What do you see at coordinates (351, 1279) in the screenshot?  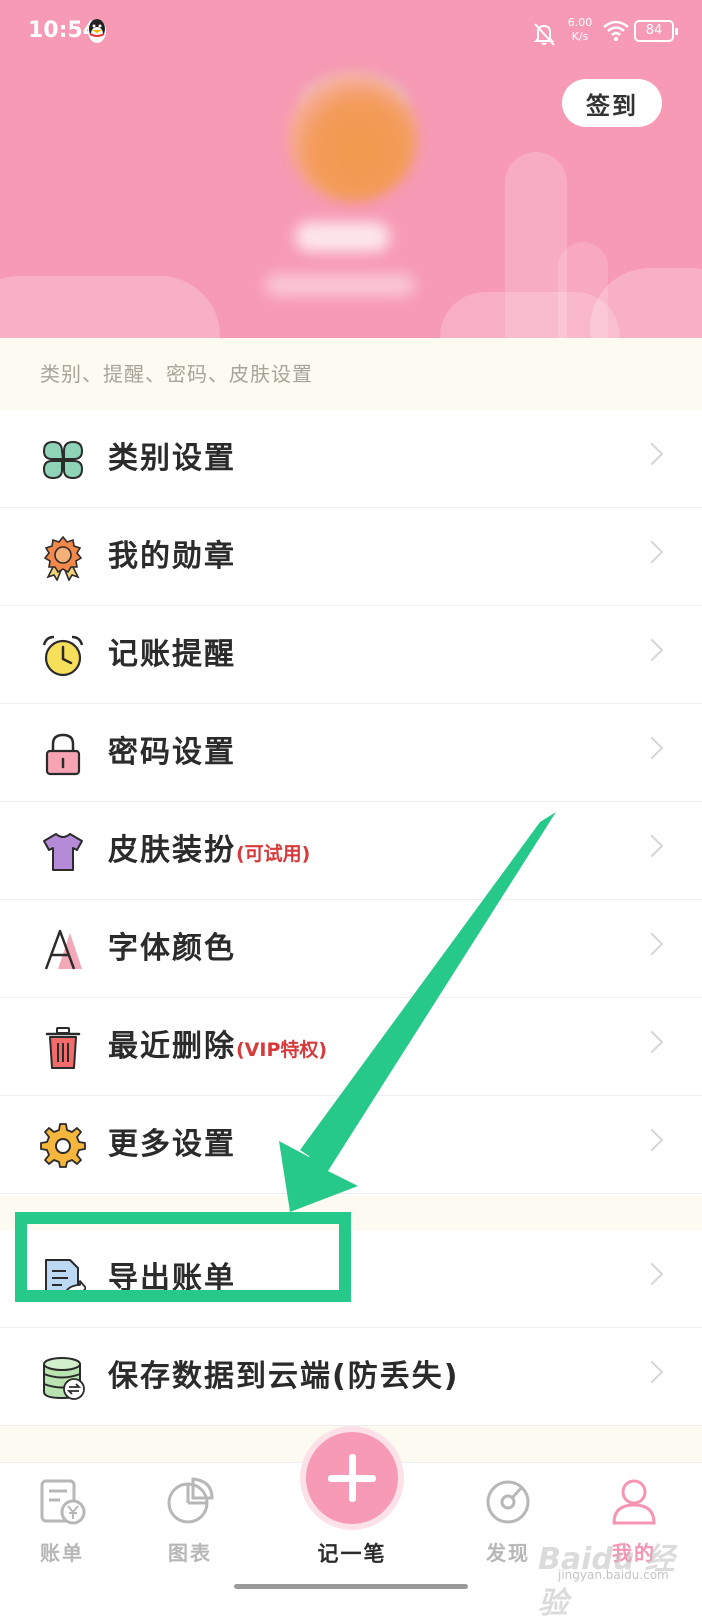 I see `menu-item-export-bill: 导出账单` at bounding box center [351, 1279].